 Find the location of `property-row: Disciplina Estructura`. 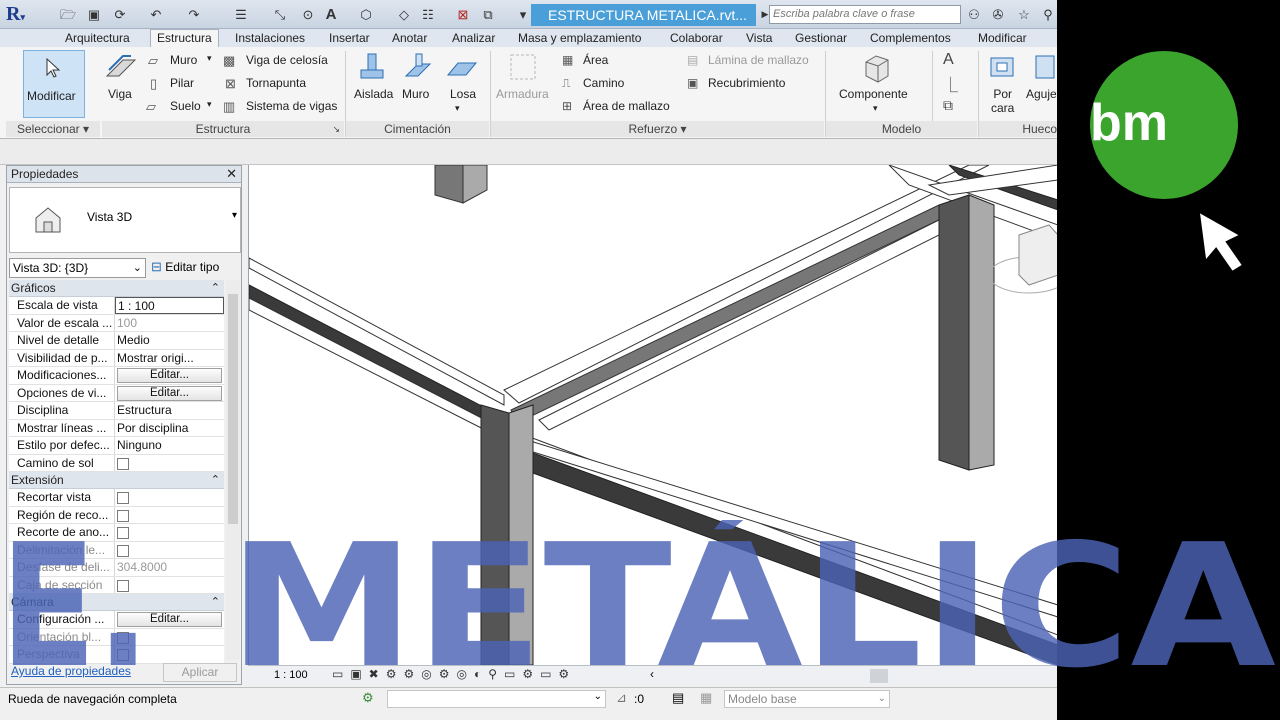

property-row: Disciplina Estructura is located at coordinates (116, 411).